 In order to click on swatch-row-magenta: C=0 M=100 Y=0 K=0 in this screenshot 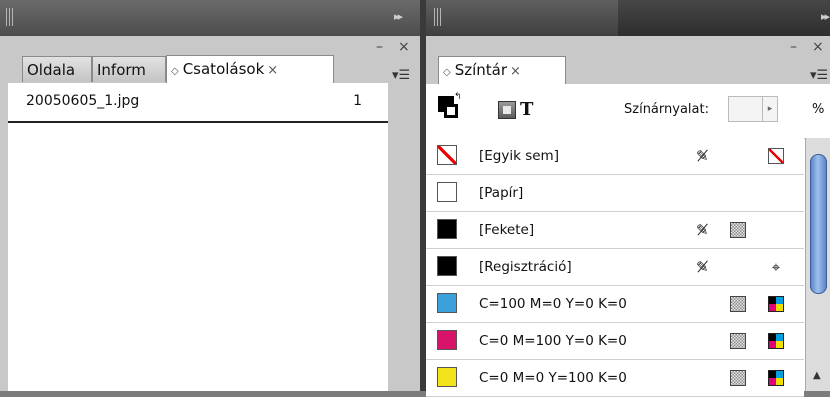, I will do `click(615, 341)`.